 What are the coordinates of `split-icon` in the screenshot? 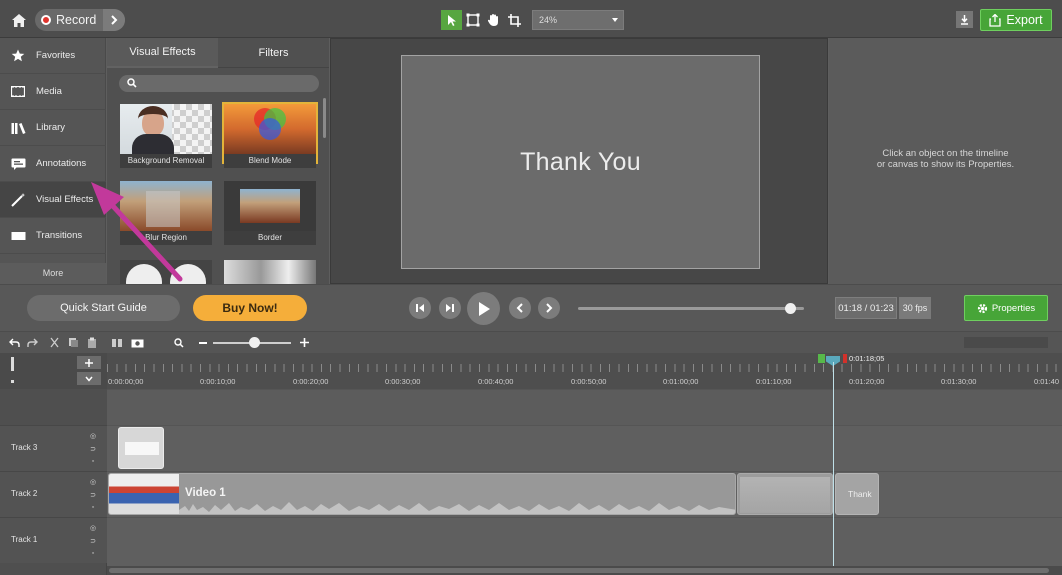 It's located at (116, 342).